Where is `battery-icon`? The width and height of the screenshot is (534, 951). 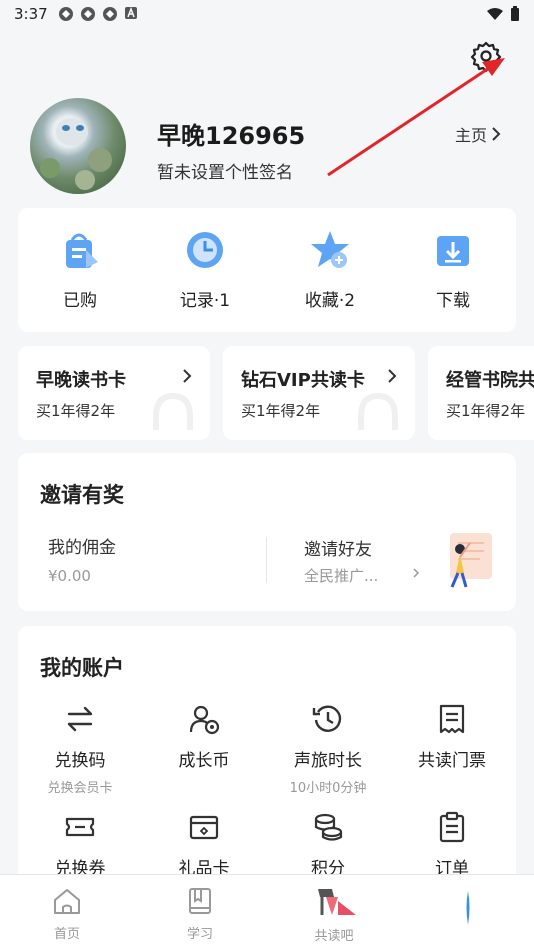 battery-icon is located at coordinates (515, 13).